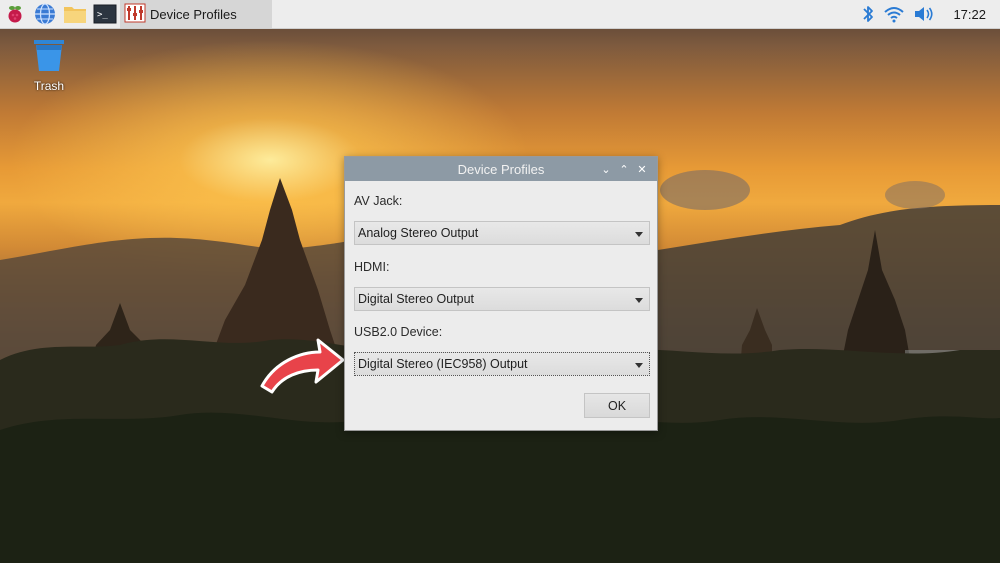 The image size is (1000, 563). What do you see at coordinates (15, 14) in the screenshot?
I see `raspberry-menu-icon` at bounding box center [15, 14].